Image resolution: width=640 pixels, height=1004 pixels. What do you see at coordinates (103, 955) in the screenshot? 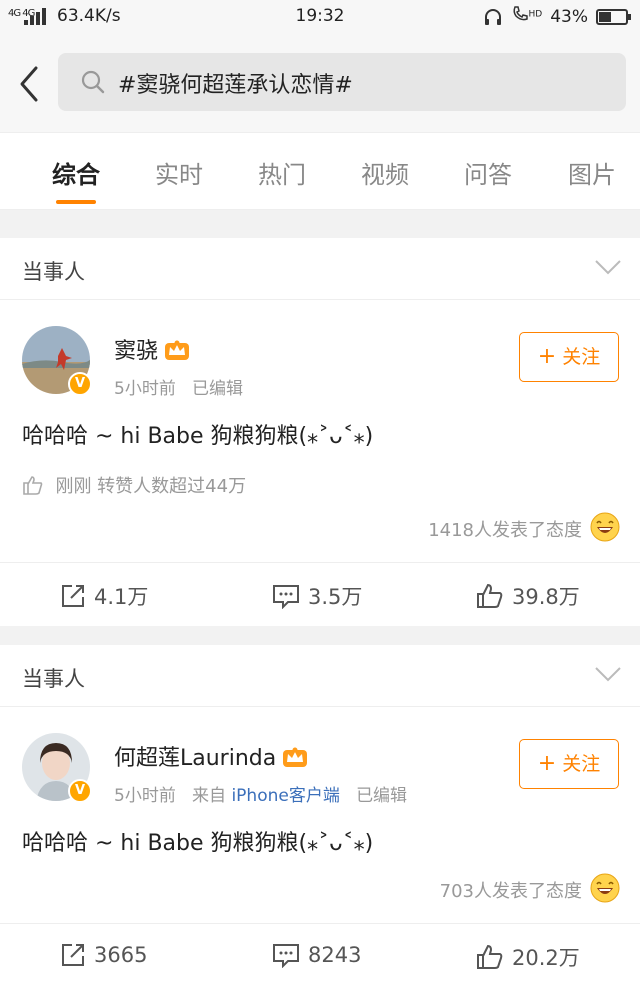
I see `repost-button: 3665` at bounding box center [103, 955].